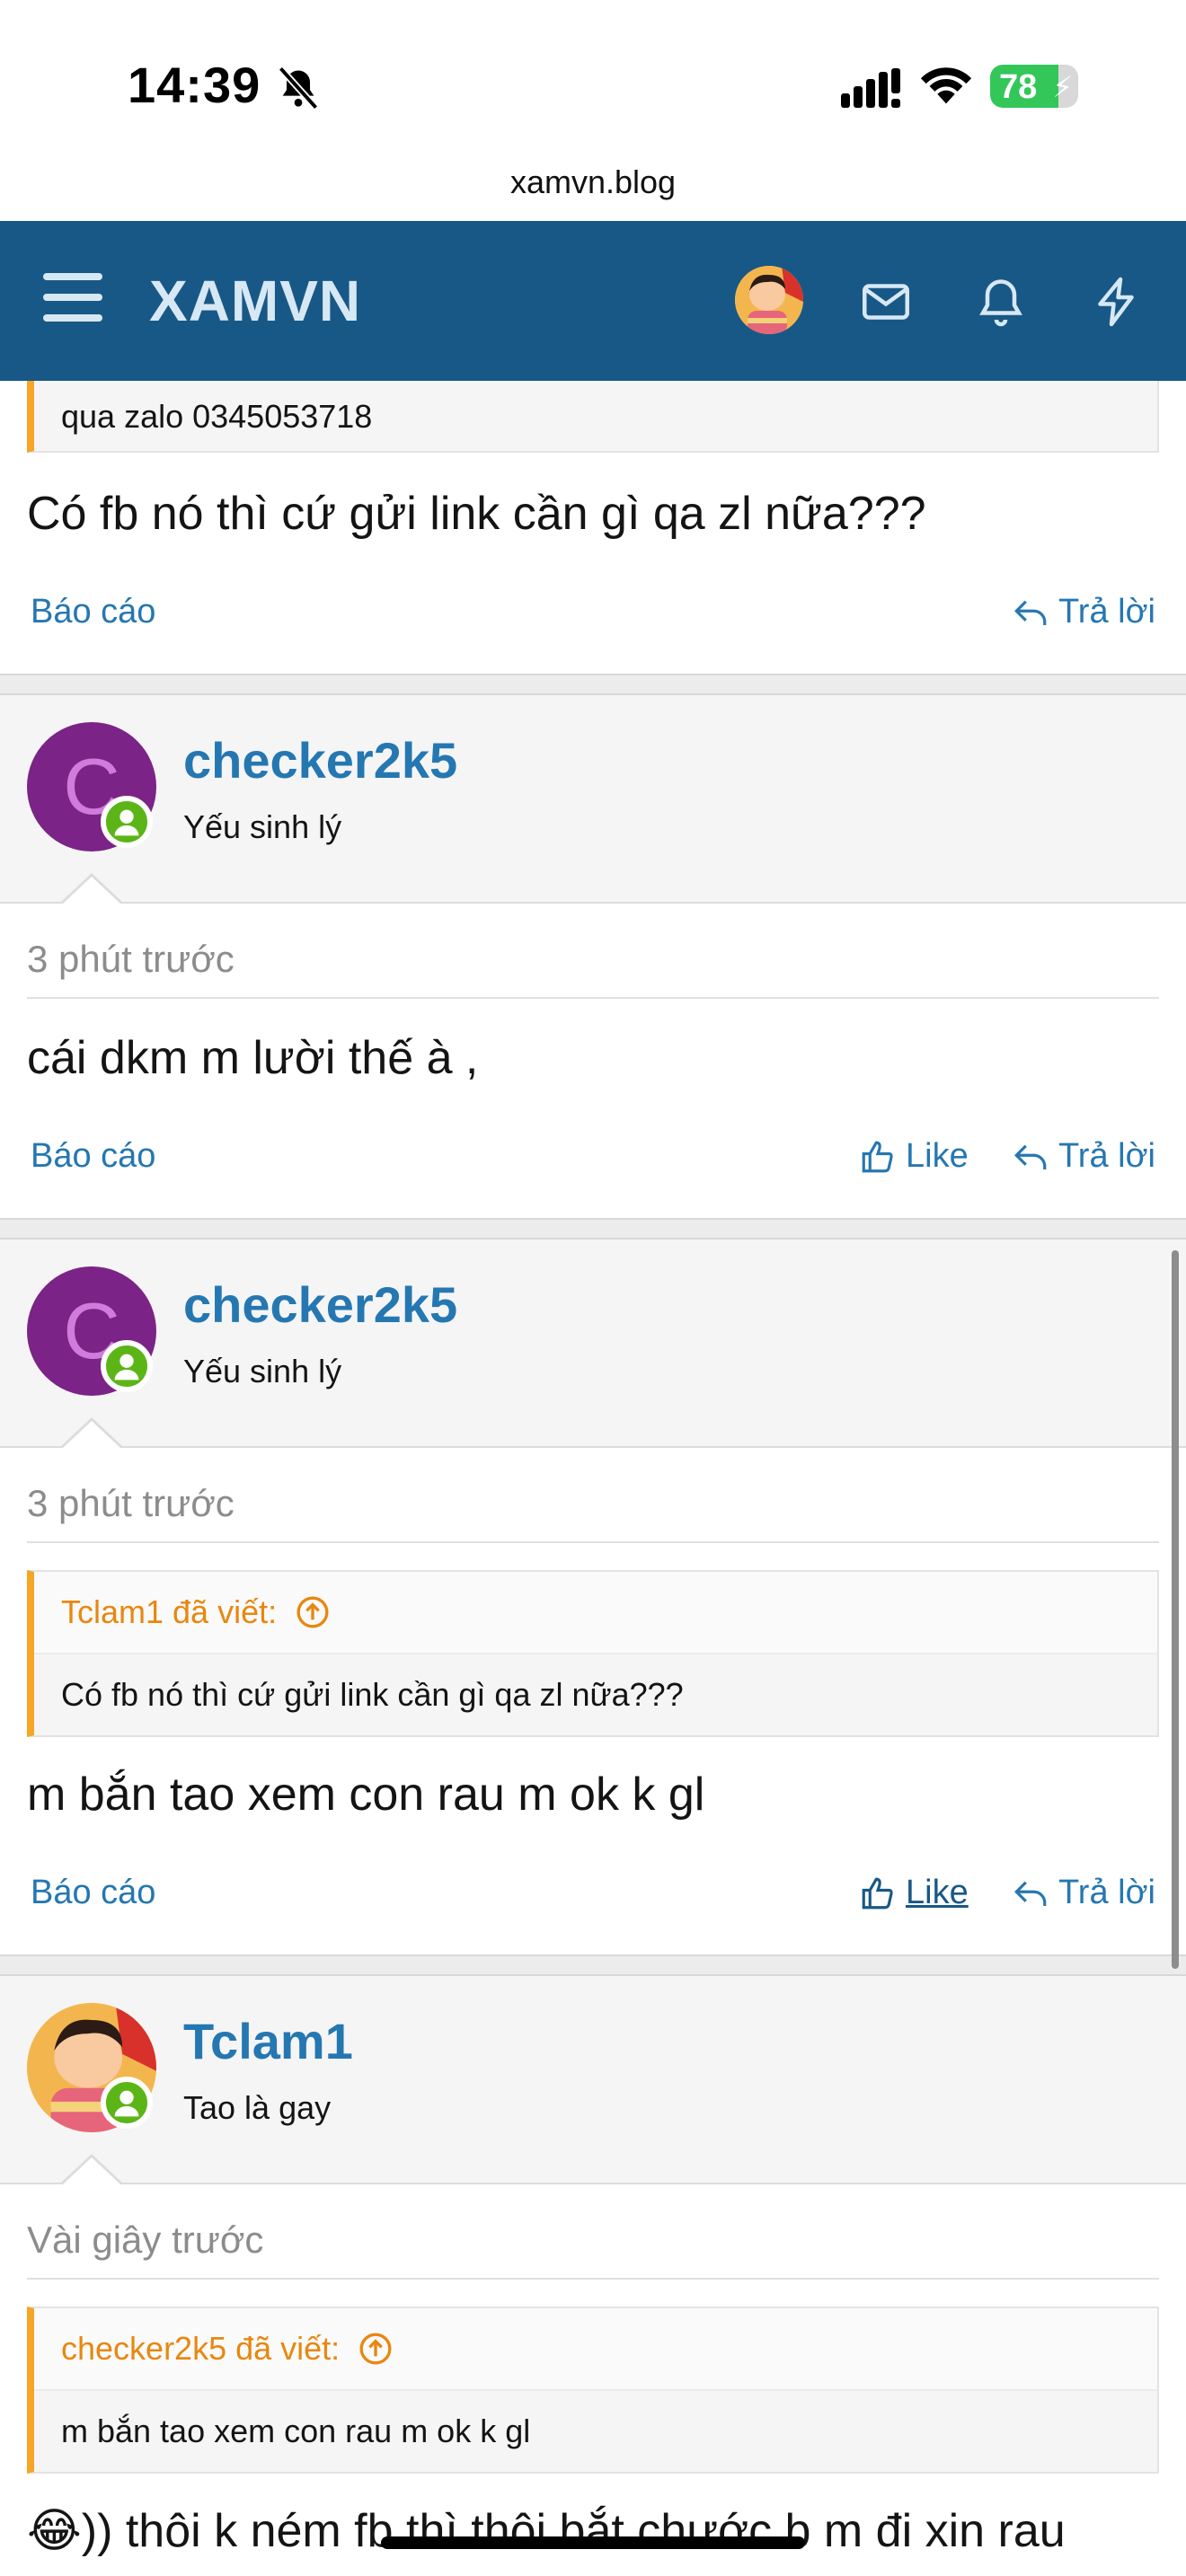 This screenshot has height=2576, width=1186. I want to click on battery-indicator: 78 ⚡, so click(1034, 86).